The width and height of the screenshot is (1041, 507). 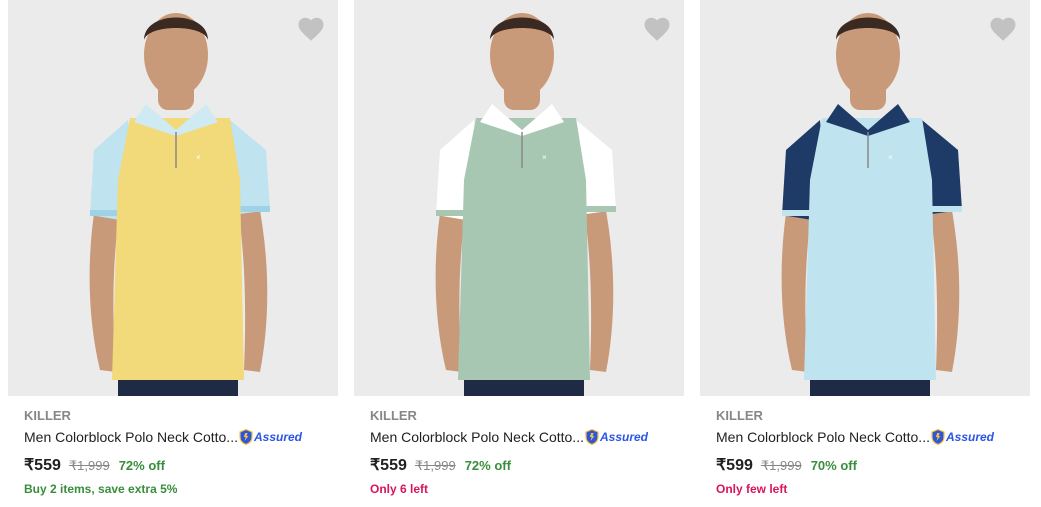 I want to click on offer-text: Buy 2 items, save extra 5%, so click(x=101, y=489).